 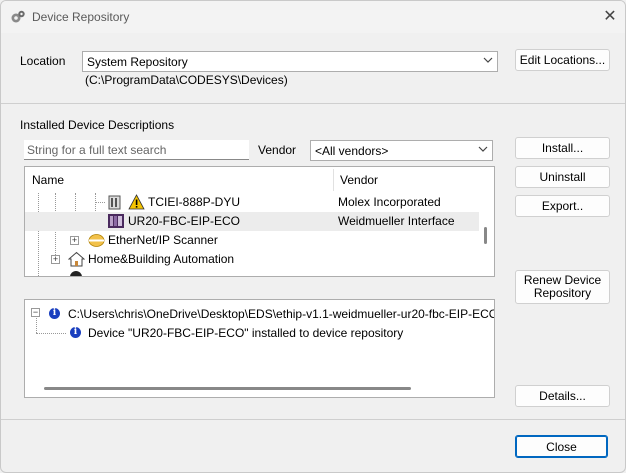 I want to click on close-window-icon: ✕, so click(x=610, y=17).